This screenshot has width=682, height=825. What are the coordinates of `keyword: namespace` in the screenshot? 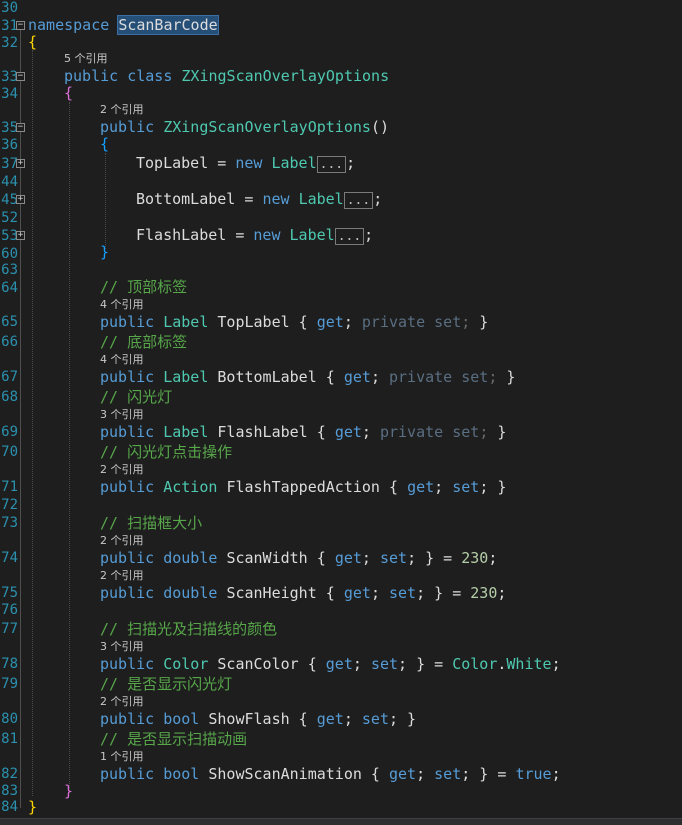 It's located at (69, 25).